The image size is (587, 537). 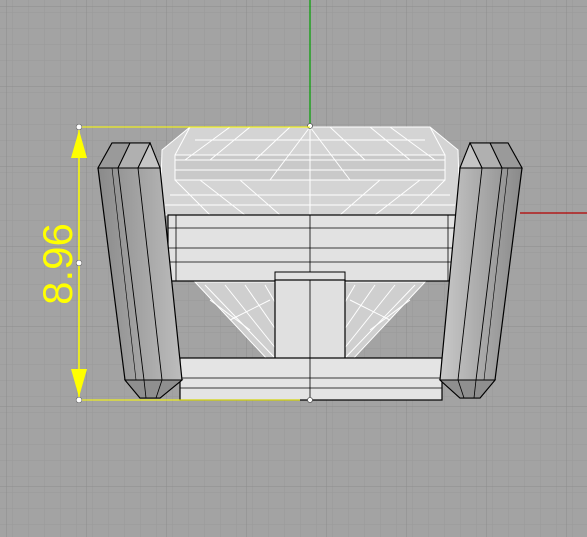 What do you see at coordinates (57, 264) in the screenshot?
I see `dimension-value: 8.96` at bounding box center [57, 264].